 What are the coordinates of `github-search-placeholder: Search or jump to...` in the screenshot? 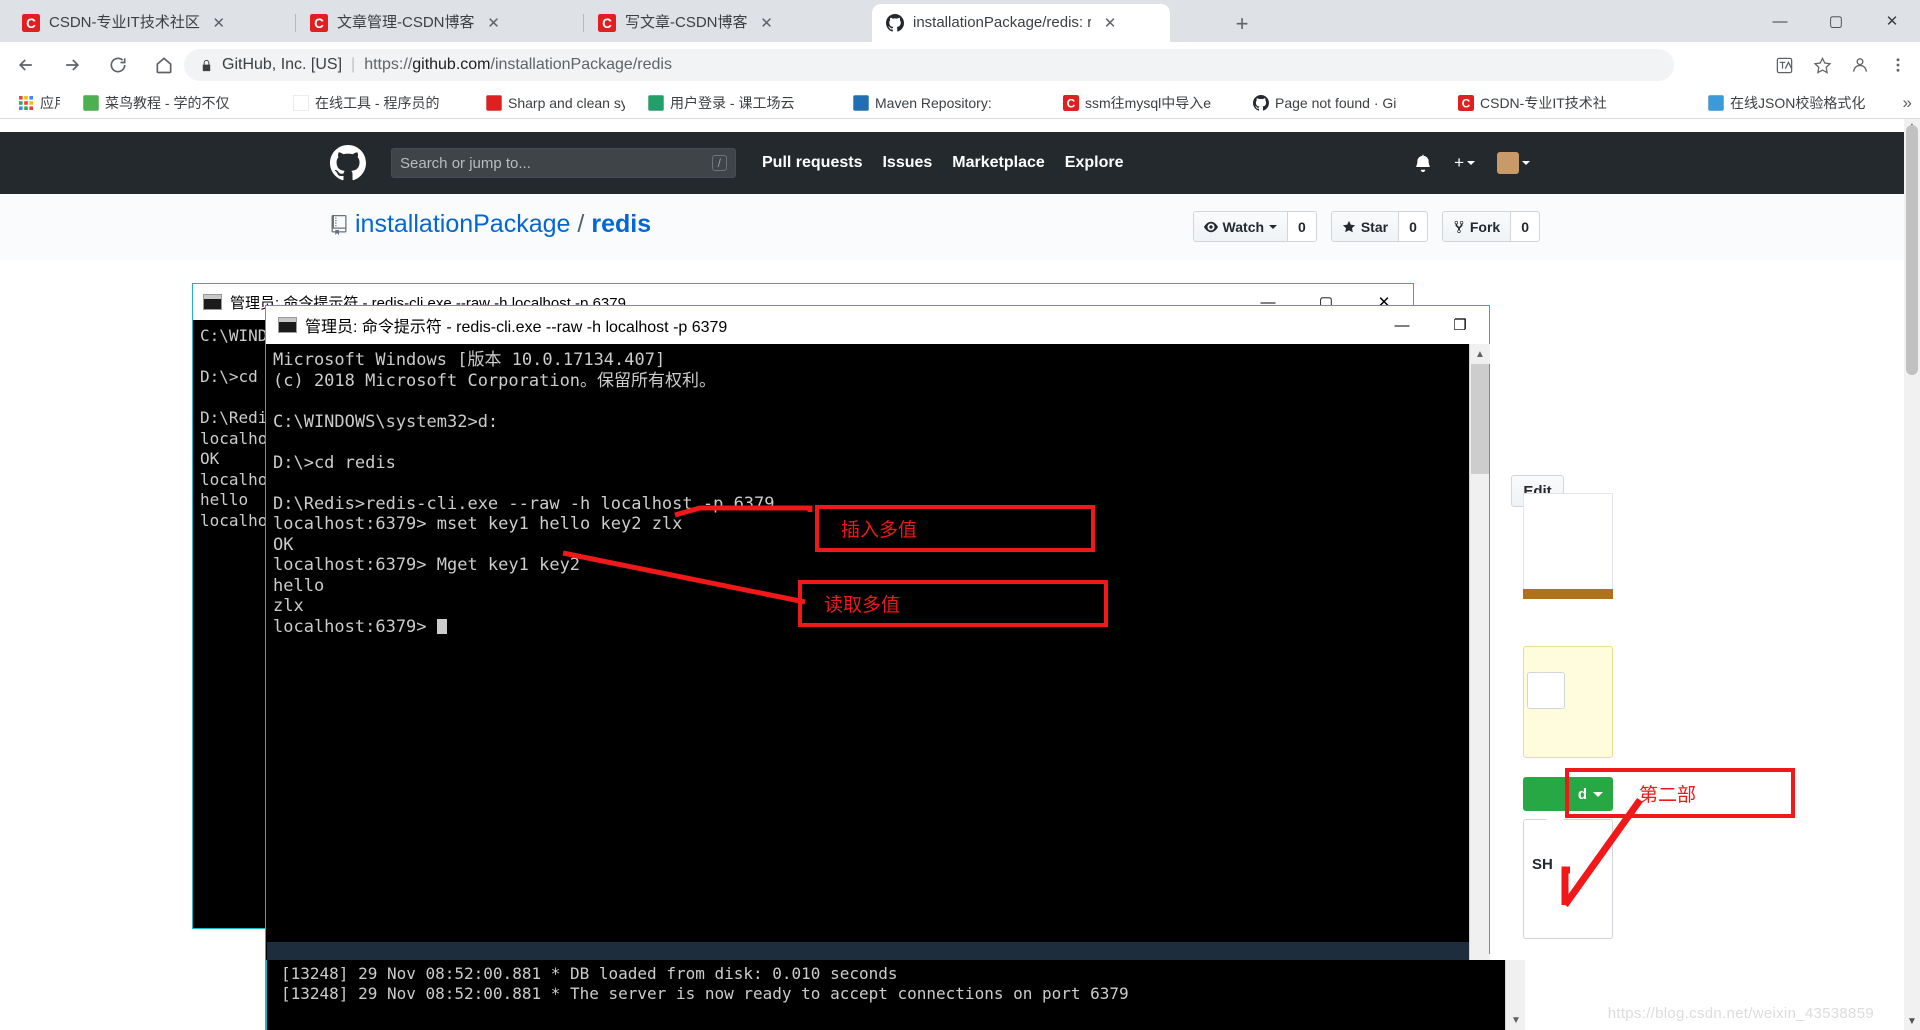 It's located at (465, 163).